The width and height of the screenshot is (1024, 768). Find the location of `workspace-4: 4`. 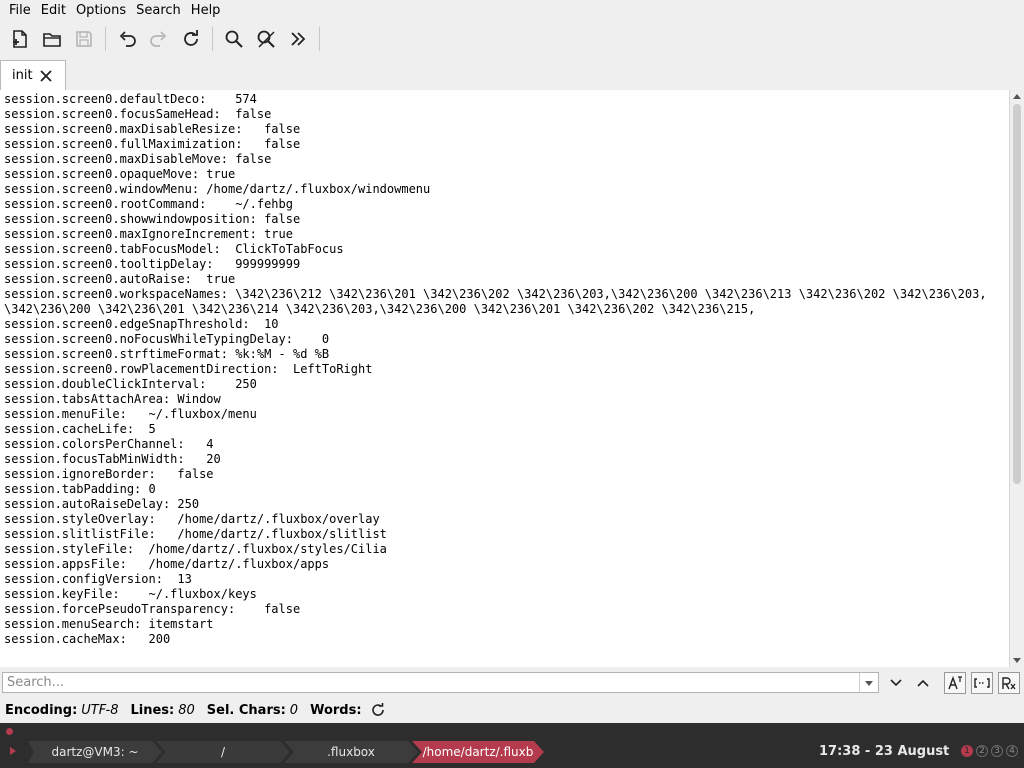

workspace-4: 4 is located at coordinates (1012, 751).